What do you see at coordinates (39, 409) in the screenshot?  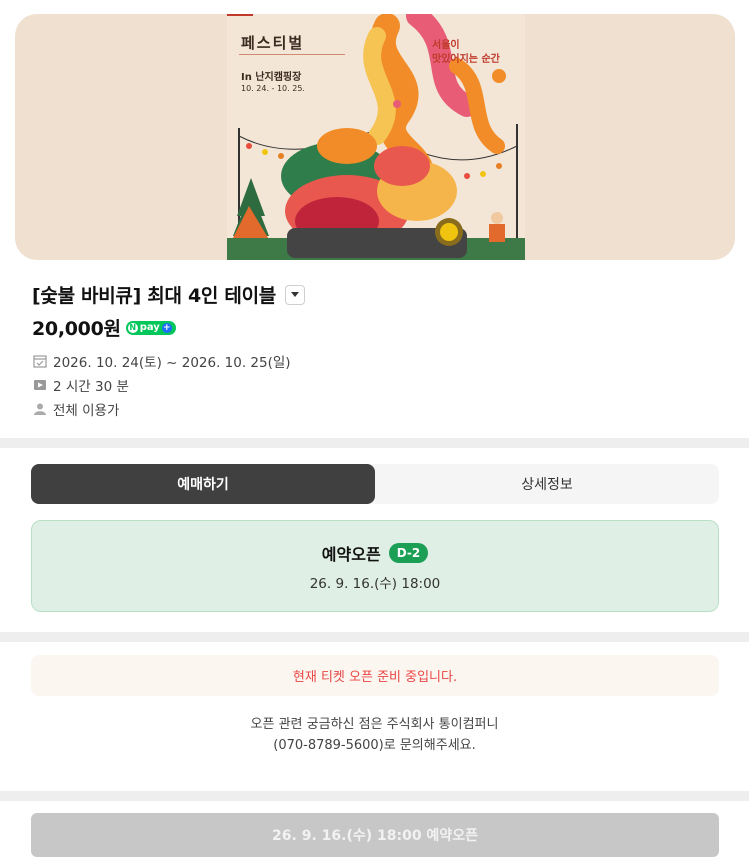 I see `person-icon` at bounding box center [39, 409].